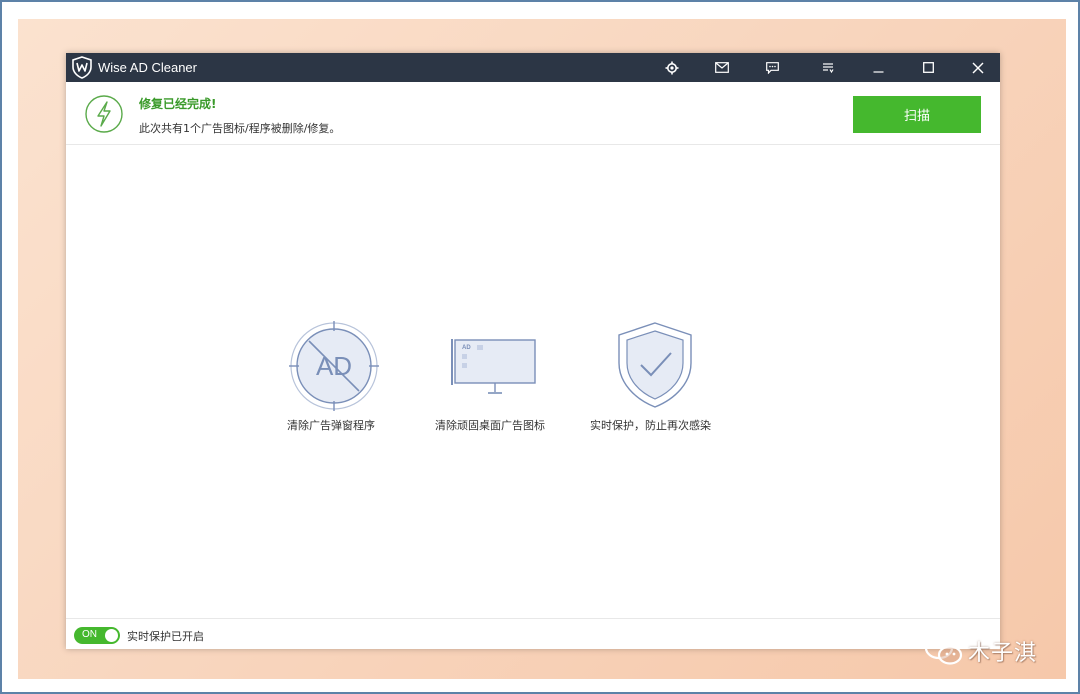  I want to click on maximize-button, so click(928, 67).